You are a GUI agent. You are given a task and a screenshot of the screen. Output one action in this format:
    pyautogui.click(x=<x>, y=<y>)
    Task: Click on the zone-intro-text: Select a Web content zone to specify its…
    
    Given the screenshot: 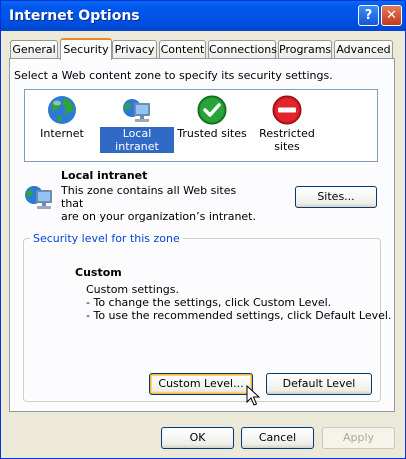 What is the action you would take?
    pyautogui.click(x=173, y=75)
    